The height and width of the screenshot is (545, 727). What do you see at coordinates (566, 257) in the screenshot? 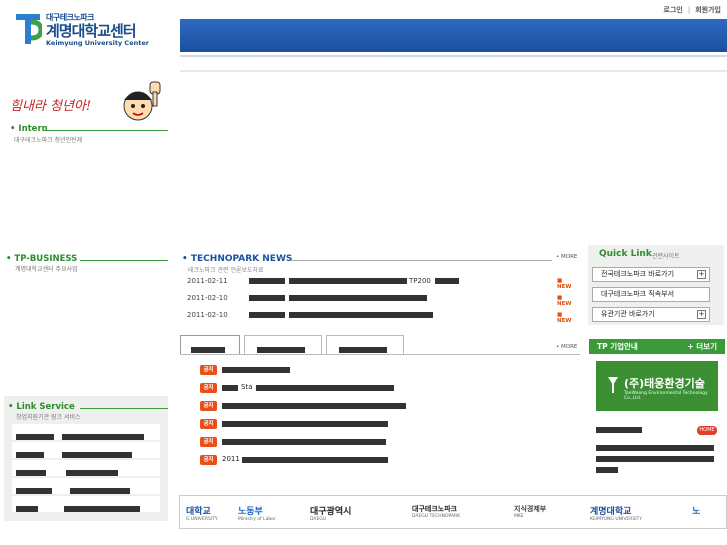
I see `news-more-link: • MORE` at bounding box center [566, 257].